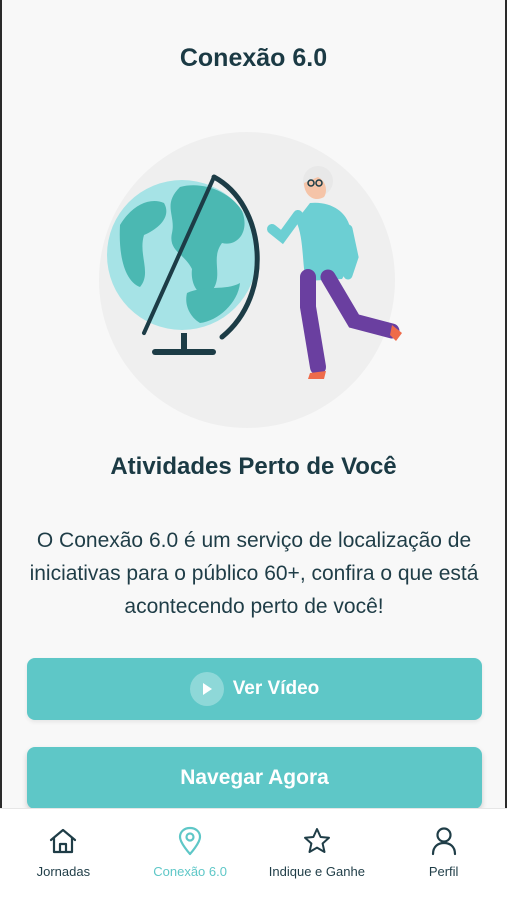 This screenshot has height=900, width=507. Describe the element at coordinates (443, 871) in the screenshot. I see `tab-label-perfil: Perfil` at that location.